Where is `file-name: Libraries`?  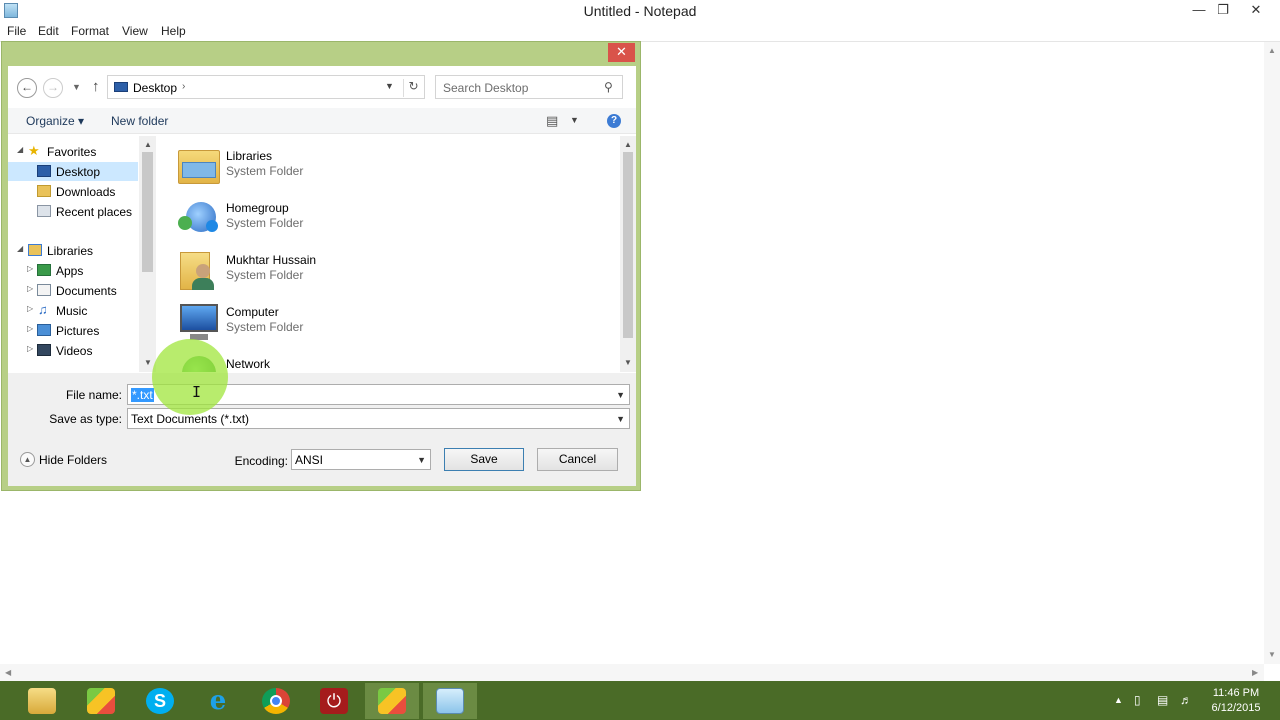
file-name: Libraries is located at coordinates (249, 156).